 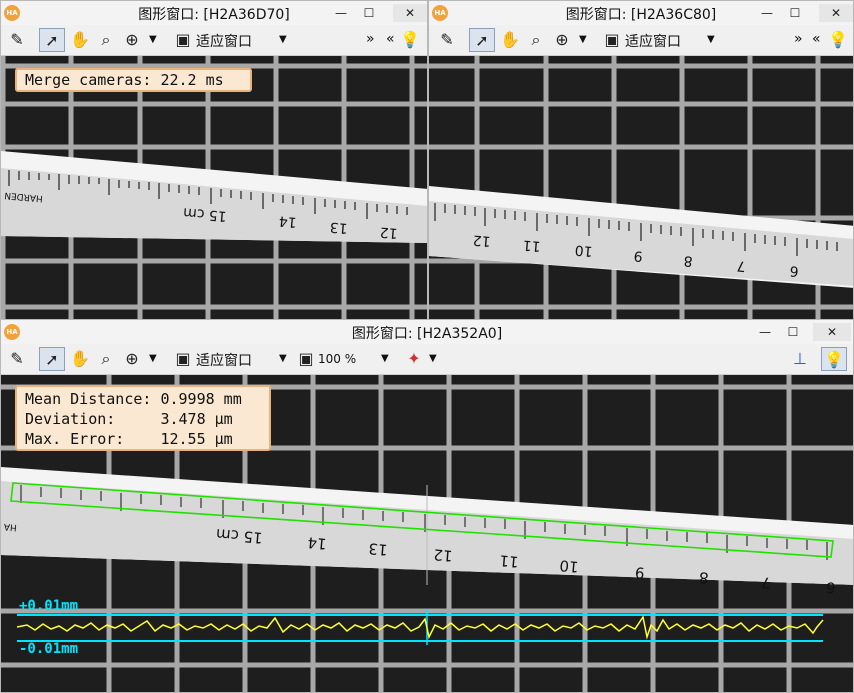 What do you see at coordinates (641, 13) in the screenshot?
I see `title-bar: HA 图形窗口: [H2A36C80] — ☐ ✕` at bounding box center [641, 13].